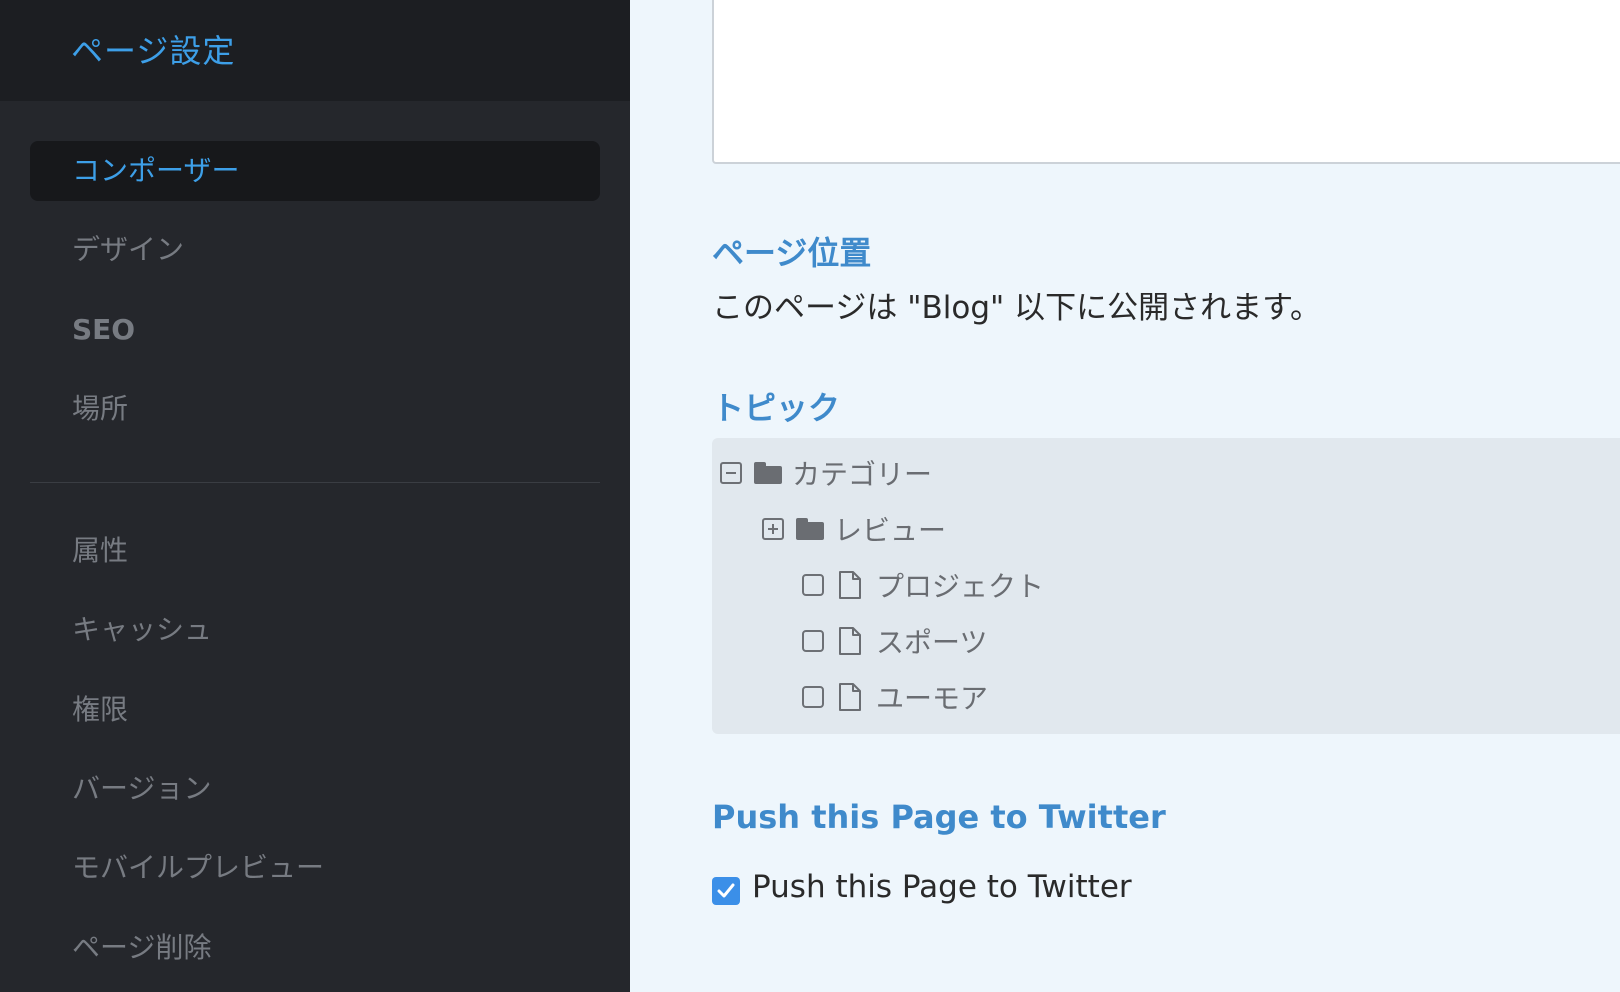 This screenshot has height=992, width=1620. I want to click on expand-icon, so click(773, 529).